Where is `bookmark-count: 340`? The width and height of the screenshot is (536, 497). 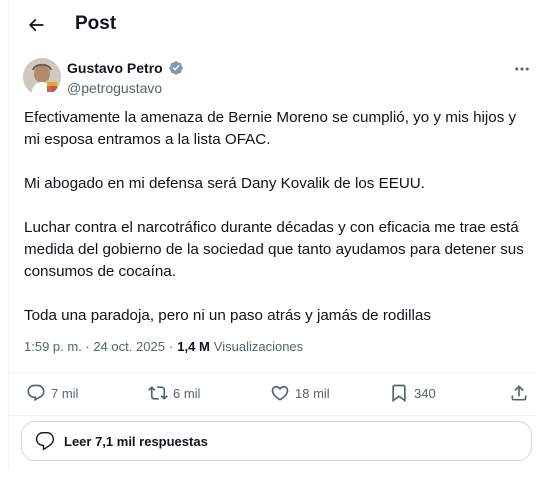 bookmark-count: 340 is located at coordinates (425, 393).